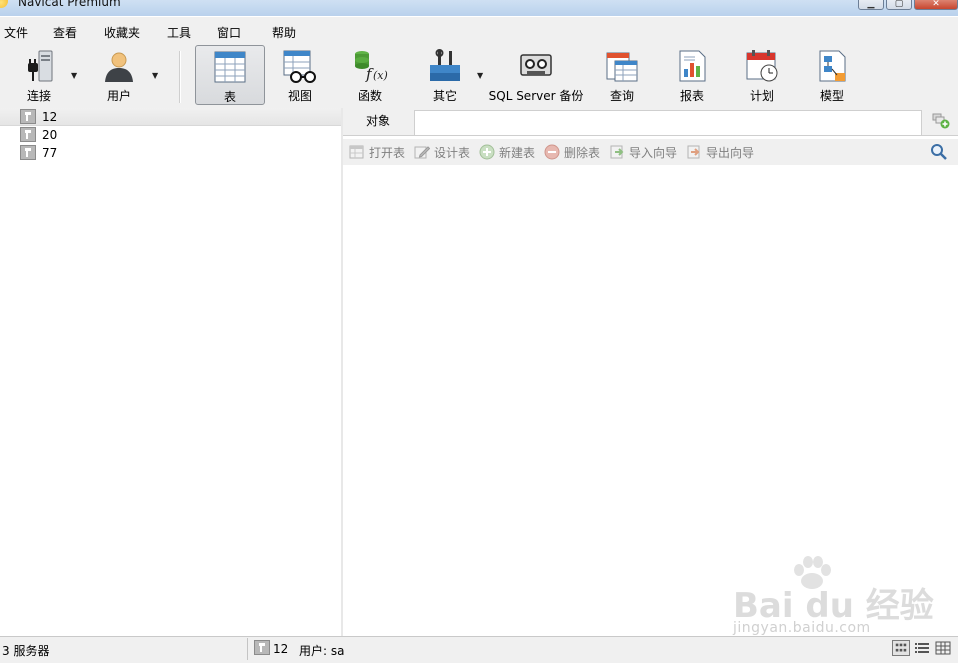 The image size is (958, 663). What do you see at coordinates (26, 651) in the screenshot?
I see `server-count: 3 服务器` at bounding box center [26, 651].